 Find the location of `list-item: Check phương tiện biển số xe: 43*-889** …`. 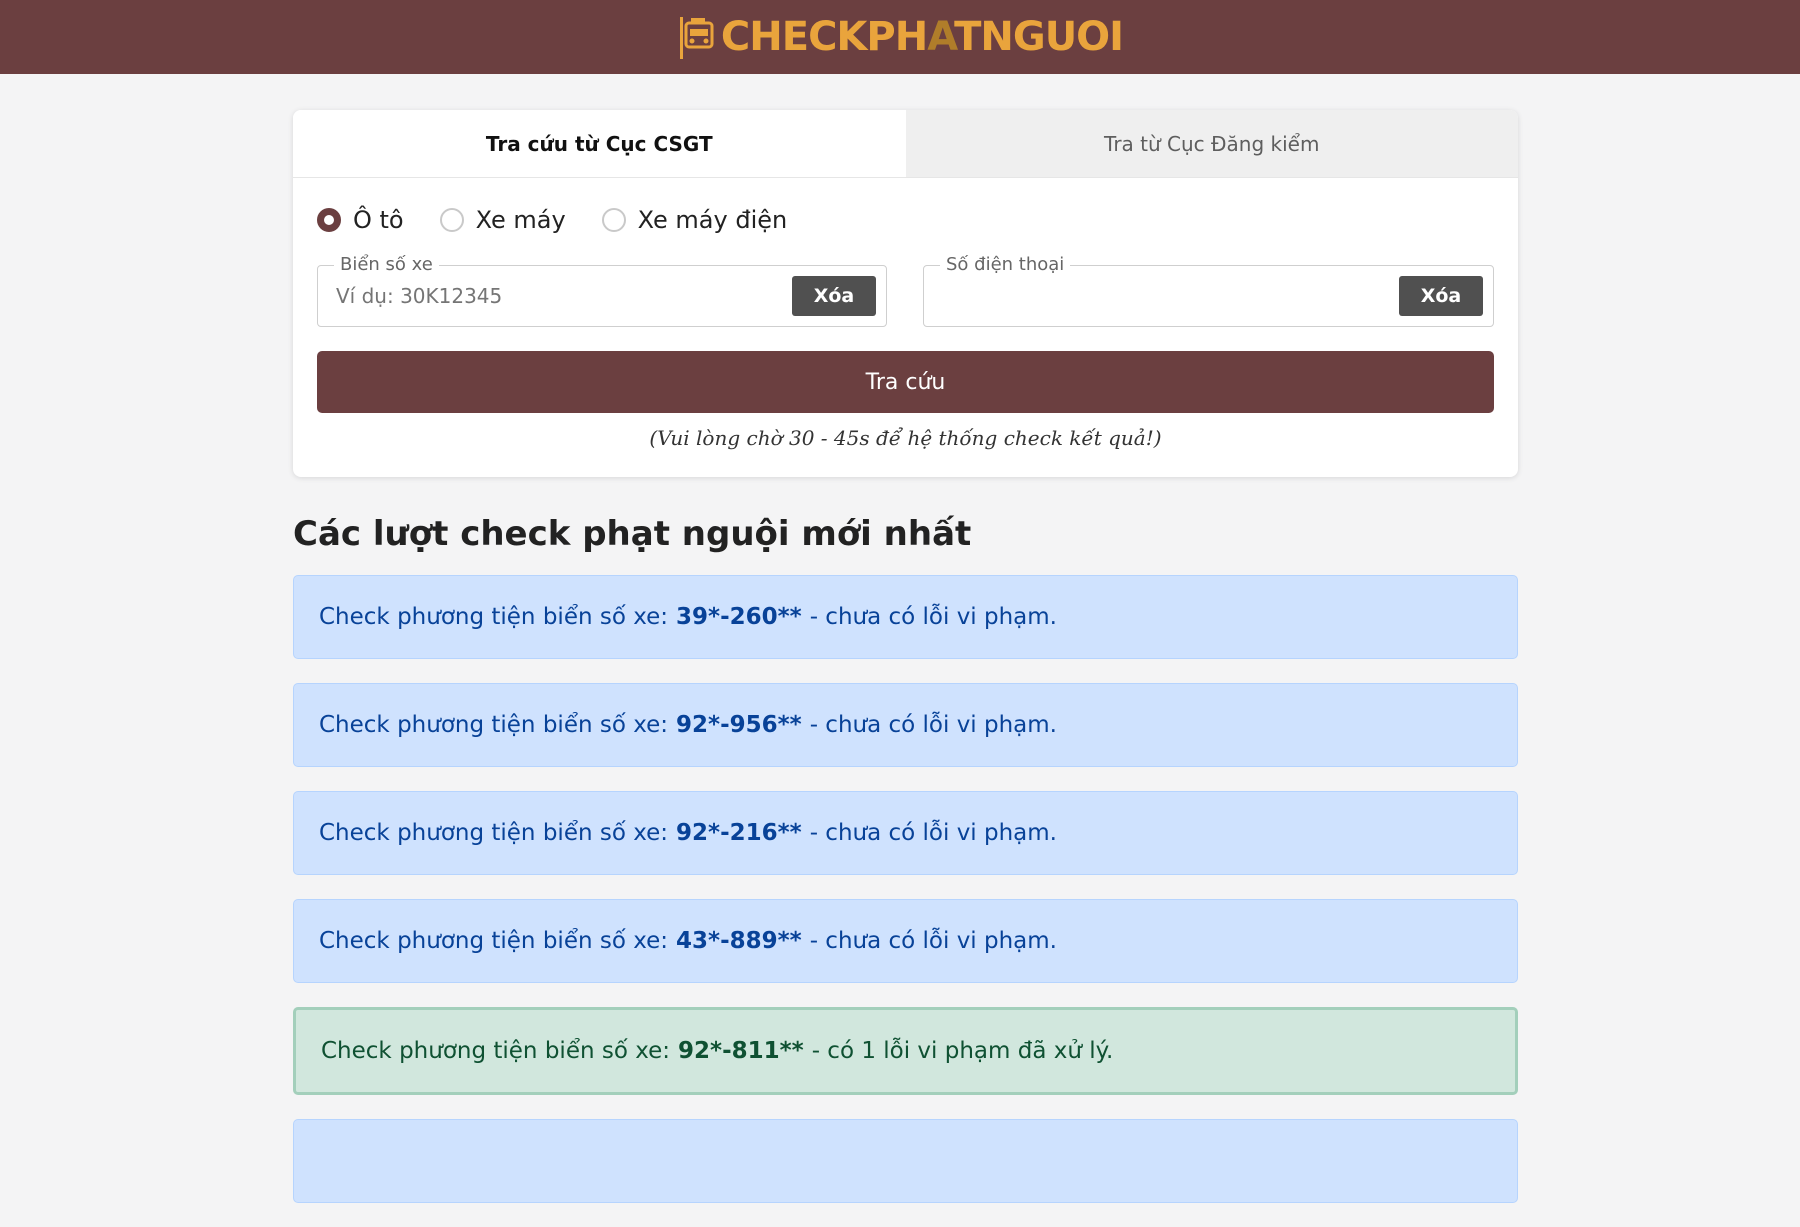

list-item: Check phương tiện biển số xe: 43*-889** … is located at coordinates (905, 941).